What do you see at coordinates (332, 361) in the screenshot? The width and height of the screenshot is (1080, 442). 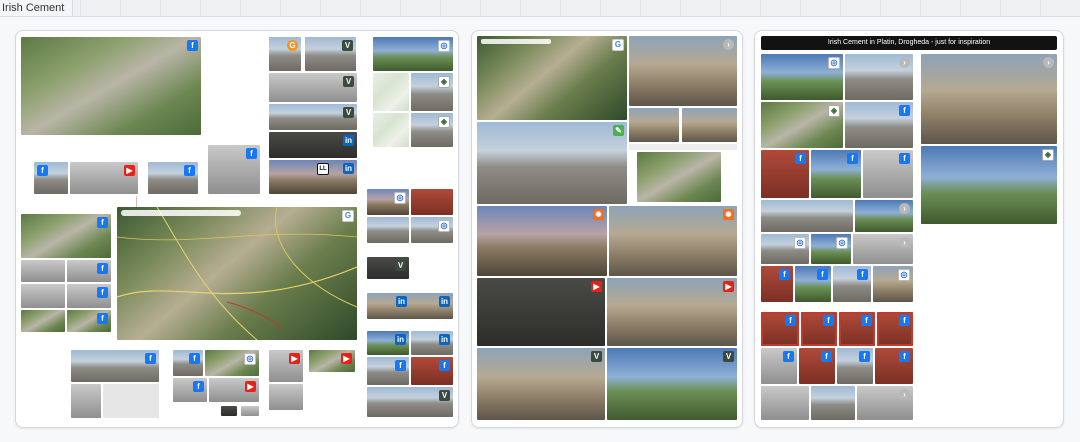 I see `image-model: ▶` at bounding box center [332, 361].